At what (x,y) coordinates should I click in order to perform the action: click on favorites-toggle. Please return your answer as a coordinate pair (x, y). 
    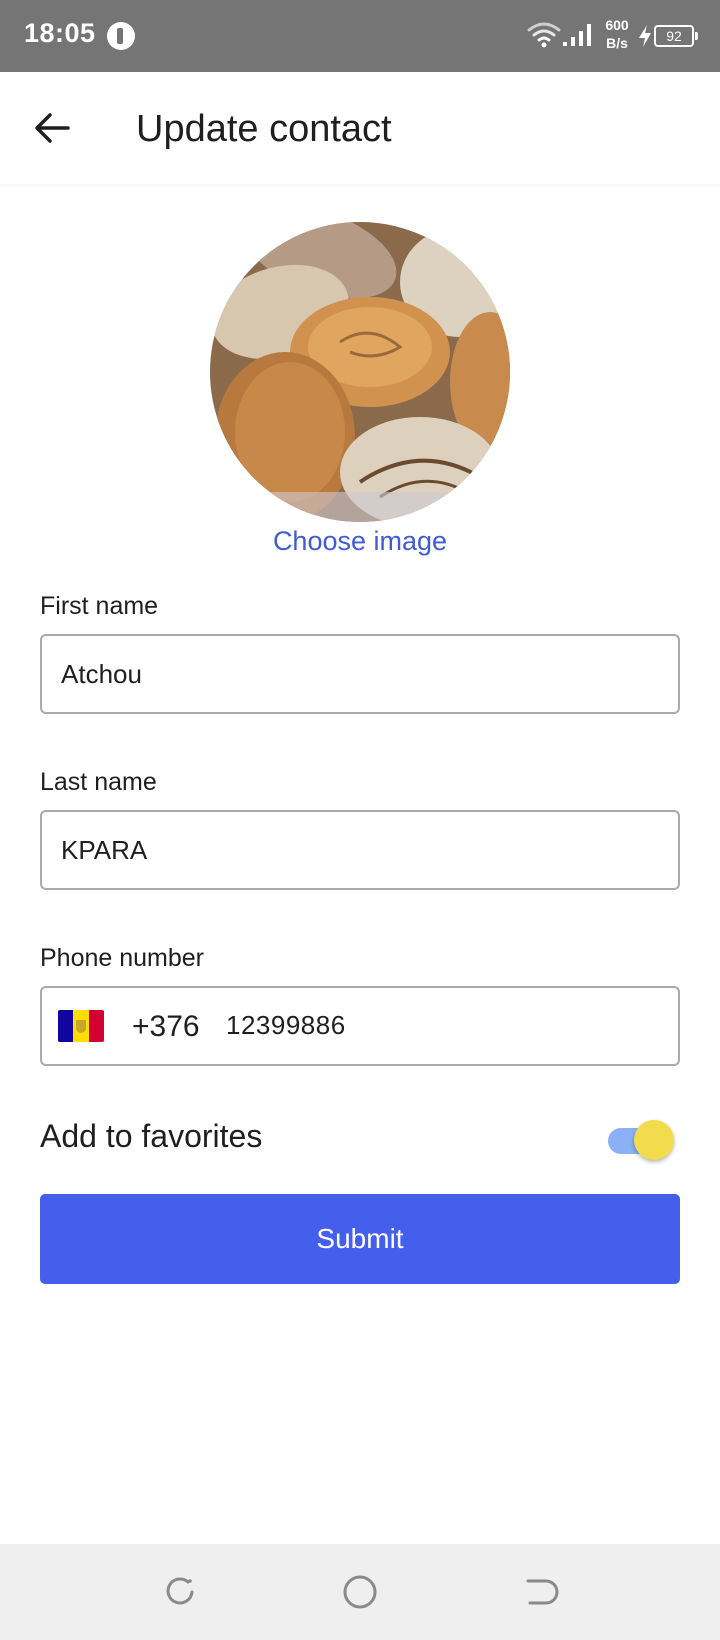
    Looking at the image, I should click on (640, 1140).